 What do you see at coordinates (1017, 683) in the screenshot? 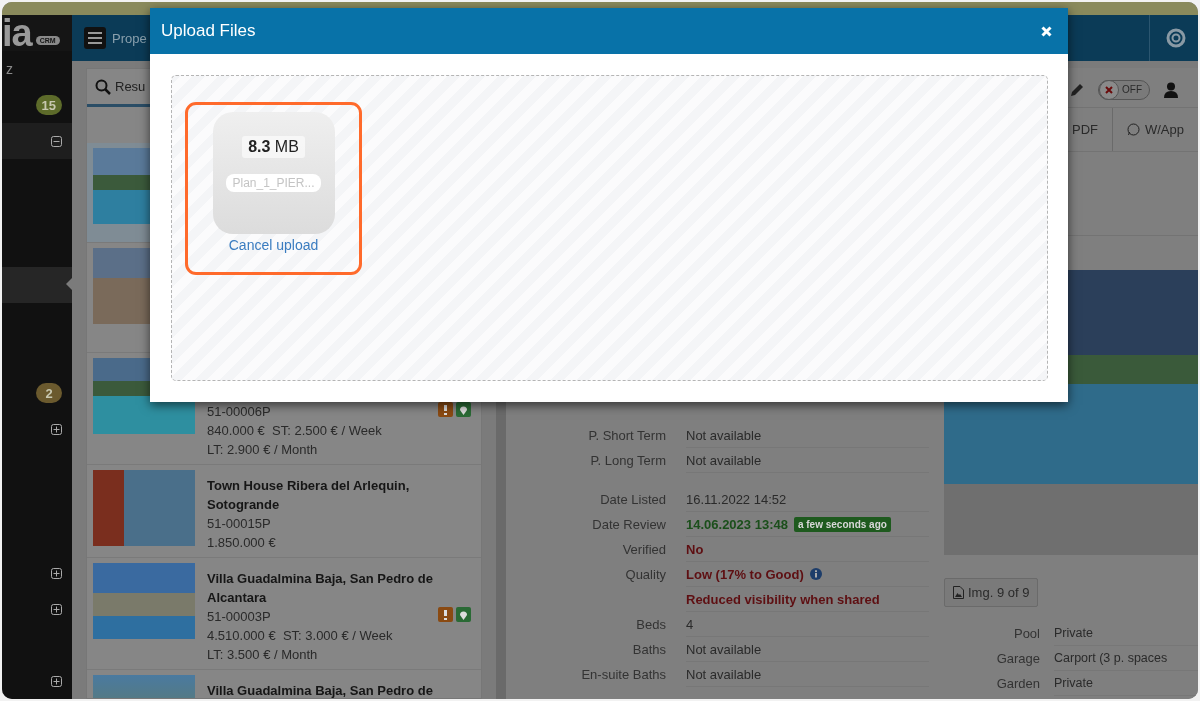
I see `field-label: Garden` at bounding box center [1017, 683].